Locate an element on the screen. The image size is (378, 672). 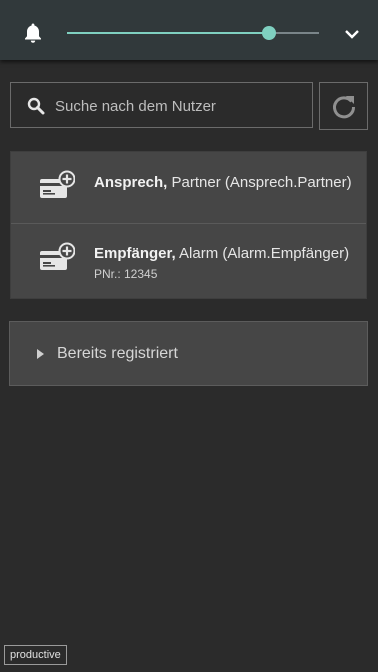
user-lastname: Ansprech, is located at coordinates (131, 182).